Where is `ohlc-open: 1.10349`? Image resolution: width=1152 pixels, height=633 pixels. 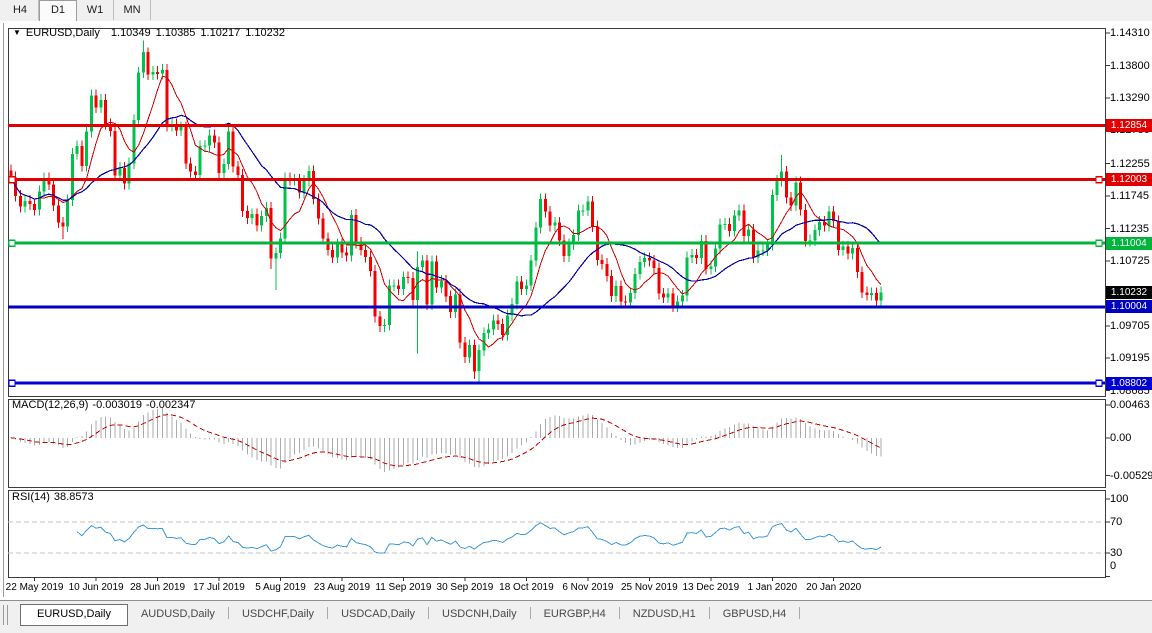 ohlc-open: 1.10349 is located at coordinates (130, 33).